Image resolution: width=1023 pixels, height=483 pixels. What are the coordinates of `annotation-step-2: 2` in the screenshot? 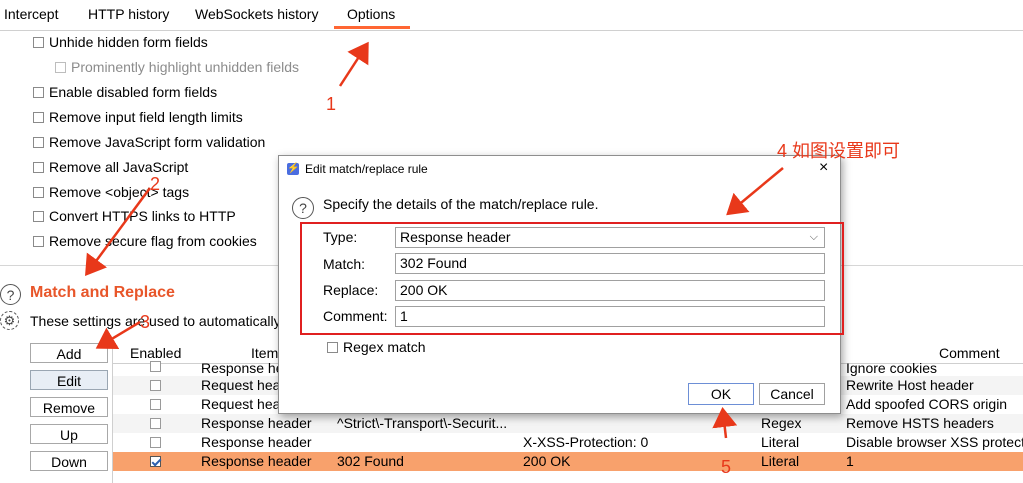 It's located at (155, 184).